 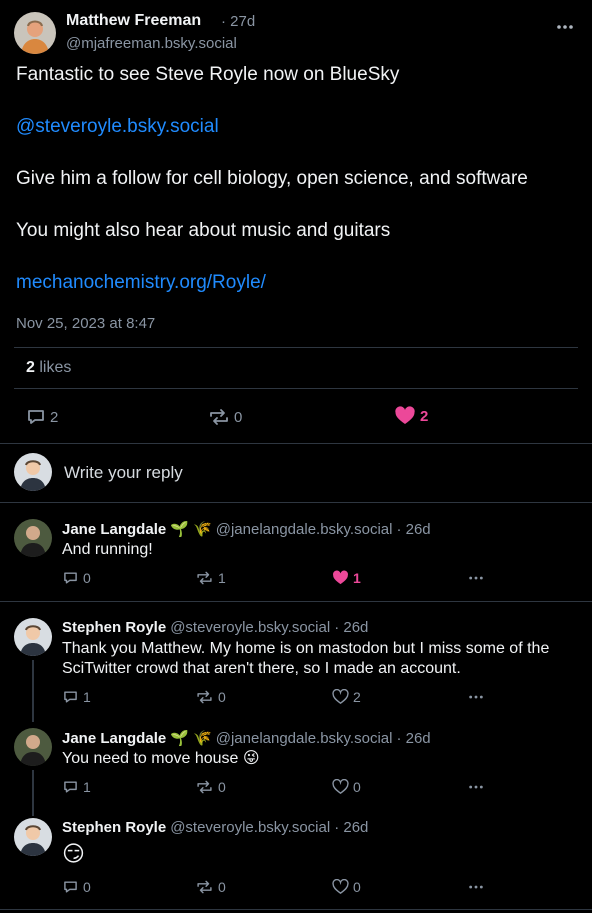 What do you see at coordinates (133, 21) in the screenshot?
I see `author-name: Matthew Freeman` at bounding box center [133, 21].